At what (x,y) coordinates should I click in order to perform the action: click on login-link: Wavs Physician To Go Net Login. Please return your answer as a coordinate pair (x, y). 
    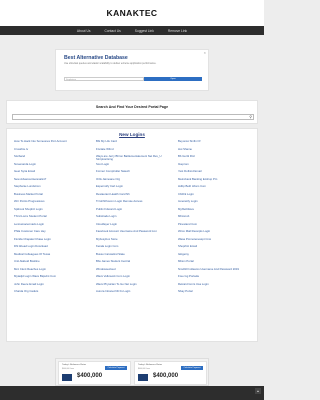
    Looking at the image, I should click on (137, 287).